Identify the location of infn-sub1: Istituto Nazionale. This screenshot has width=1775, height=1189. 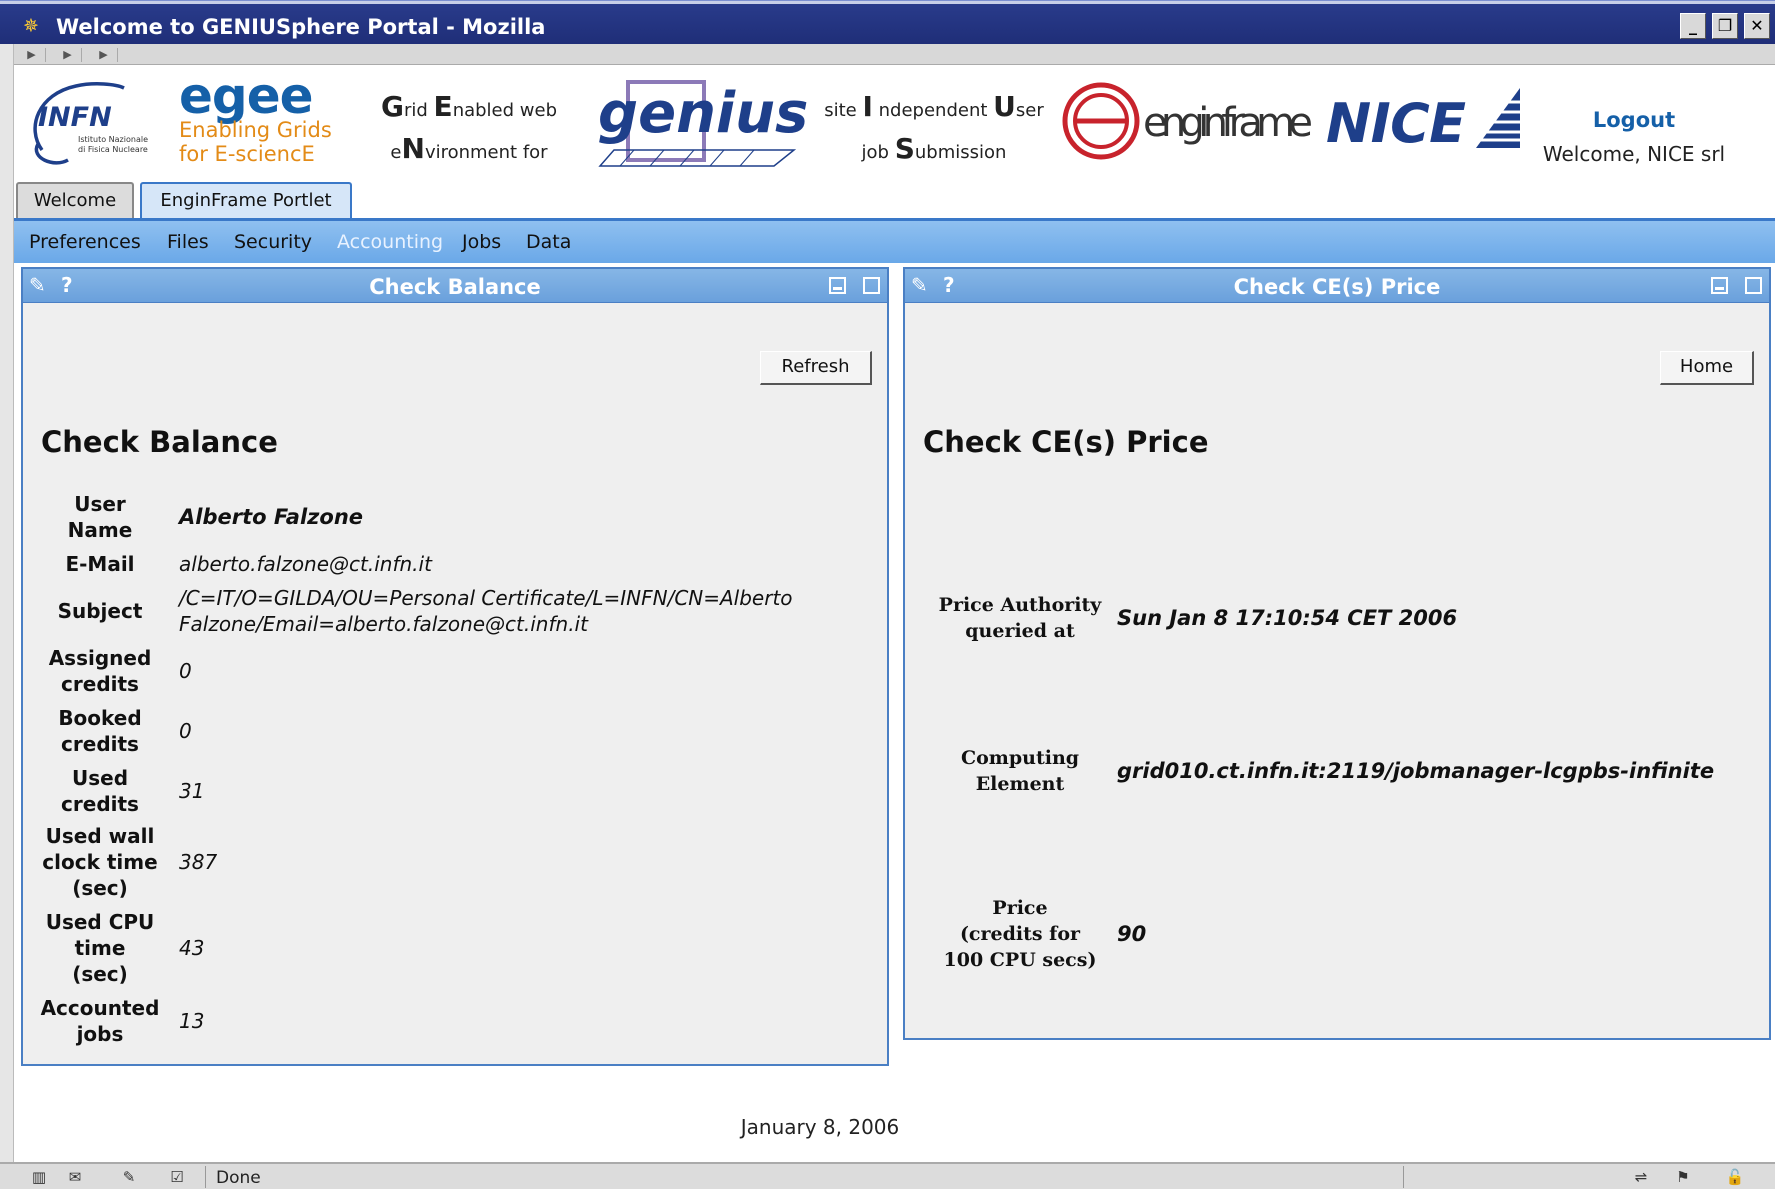
(113, 139).